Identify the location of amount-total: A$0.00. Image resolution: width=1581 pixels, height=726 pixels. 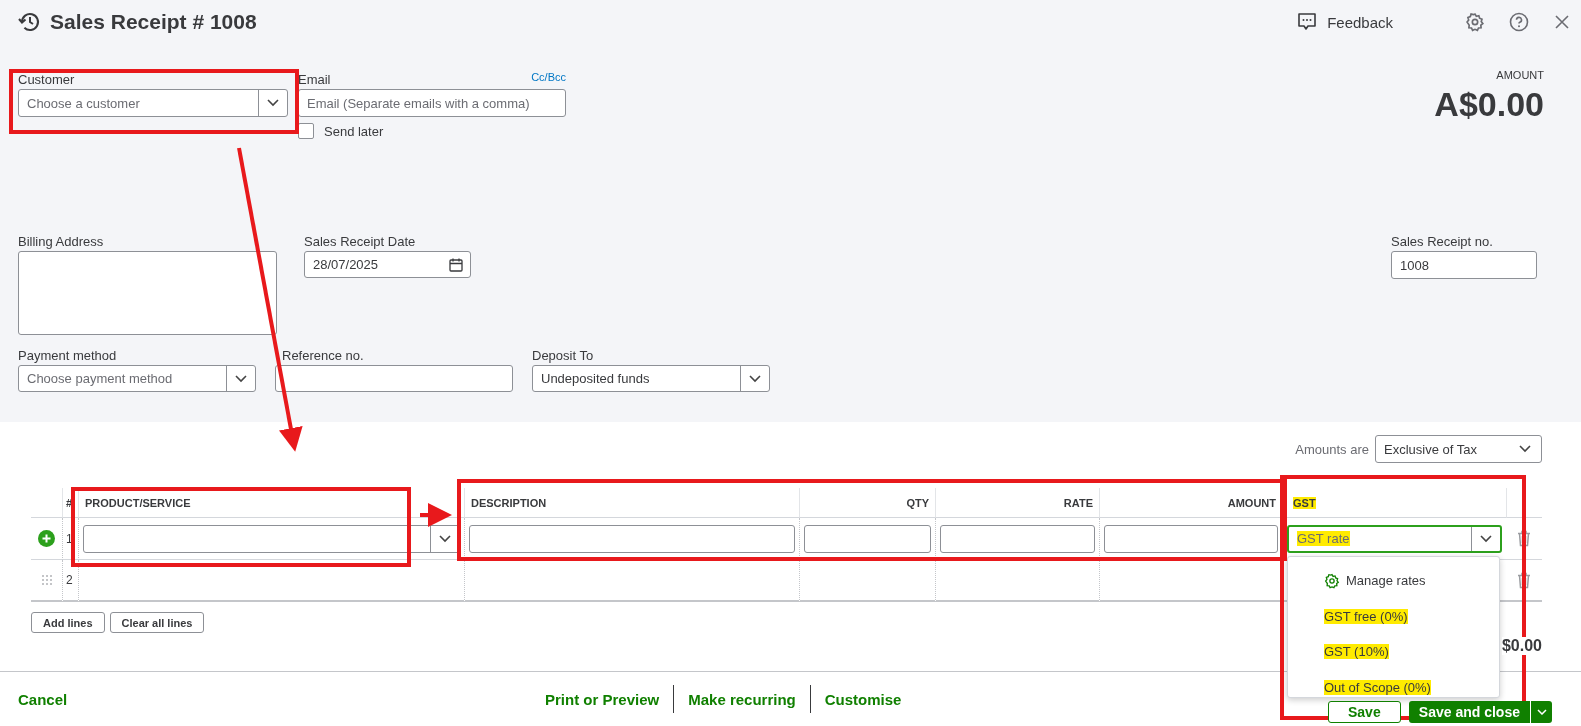
(1489, 104).